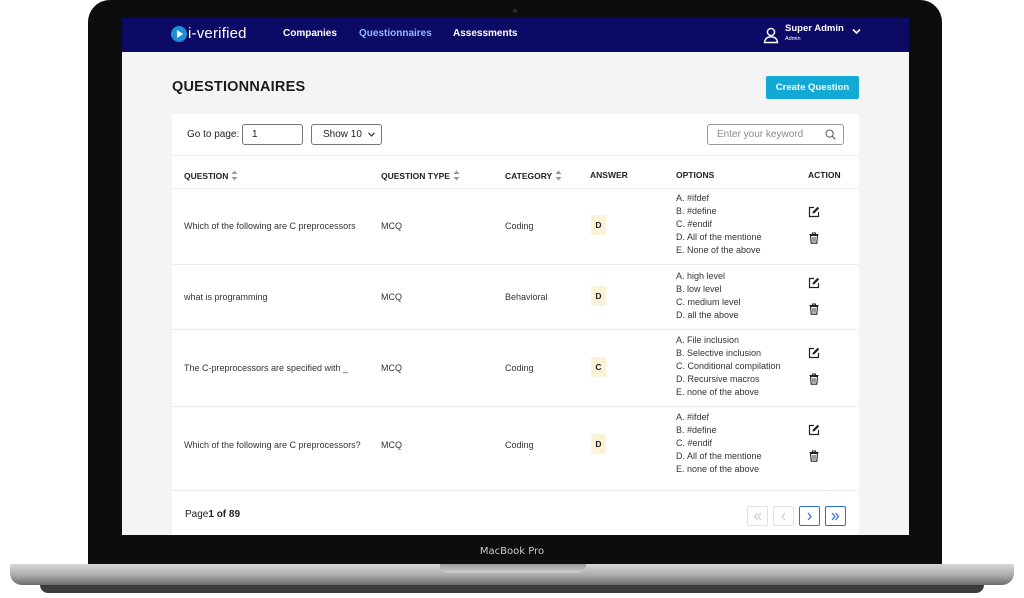 The image size is (1024, 598). What do you see at coordinates (708, 302) in the screenshot?
I see `option-item: C. medium level` at bounding box center [708, 302].